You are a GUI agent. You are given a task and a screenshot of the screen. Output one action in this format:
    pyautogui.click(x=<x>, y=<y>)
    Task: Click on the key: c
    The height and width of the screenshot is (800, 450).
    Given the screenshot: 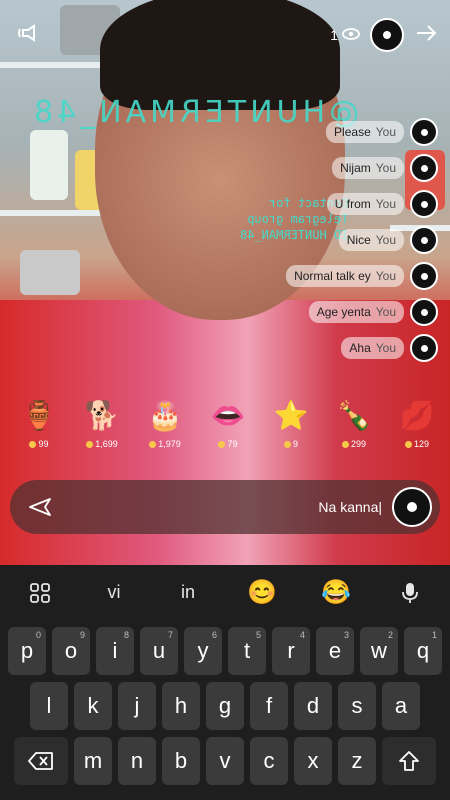 What is the action you would take?
    pyautogui.click(x=269, y=761)
    